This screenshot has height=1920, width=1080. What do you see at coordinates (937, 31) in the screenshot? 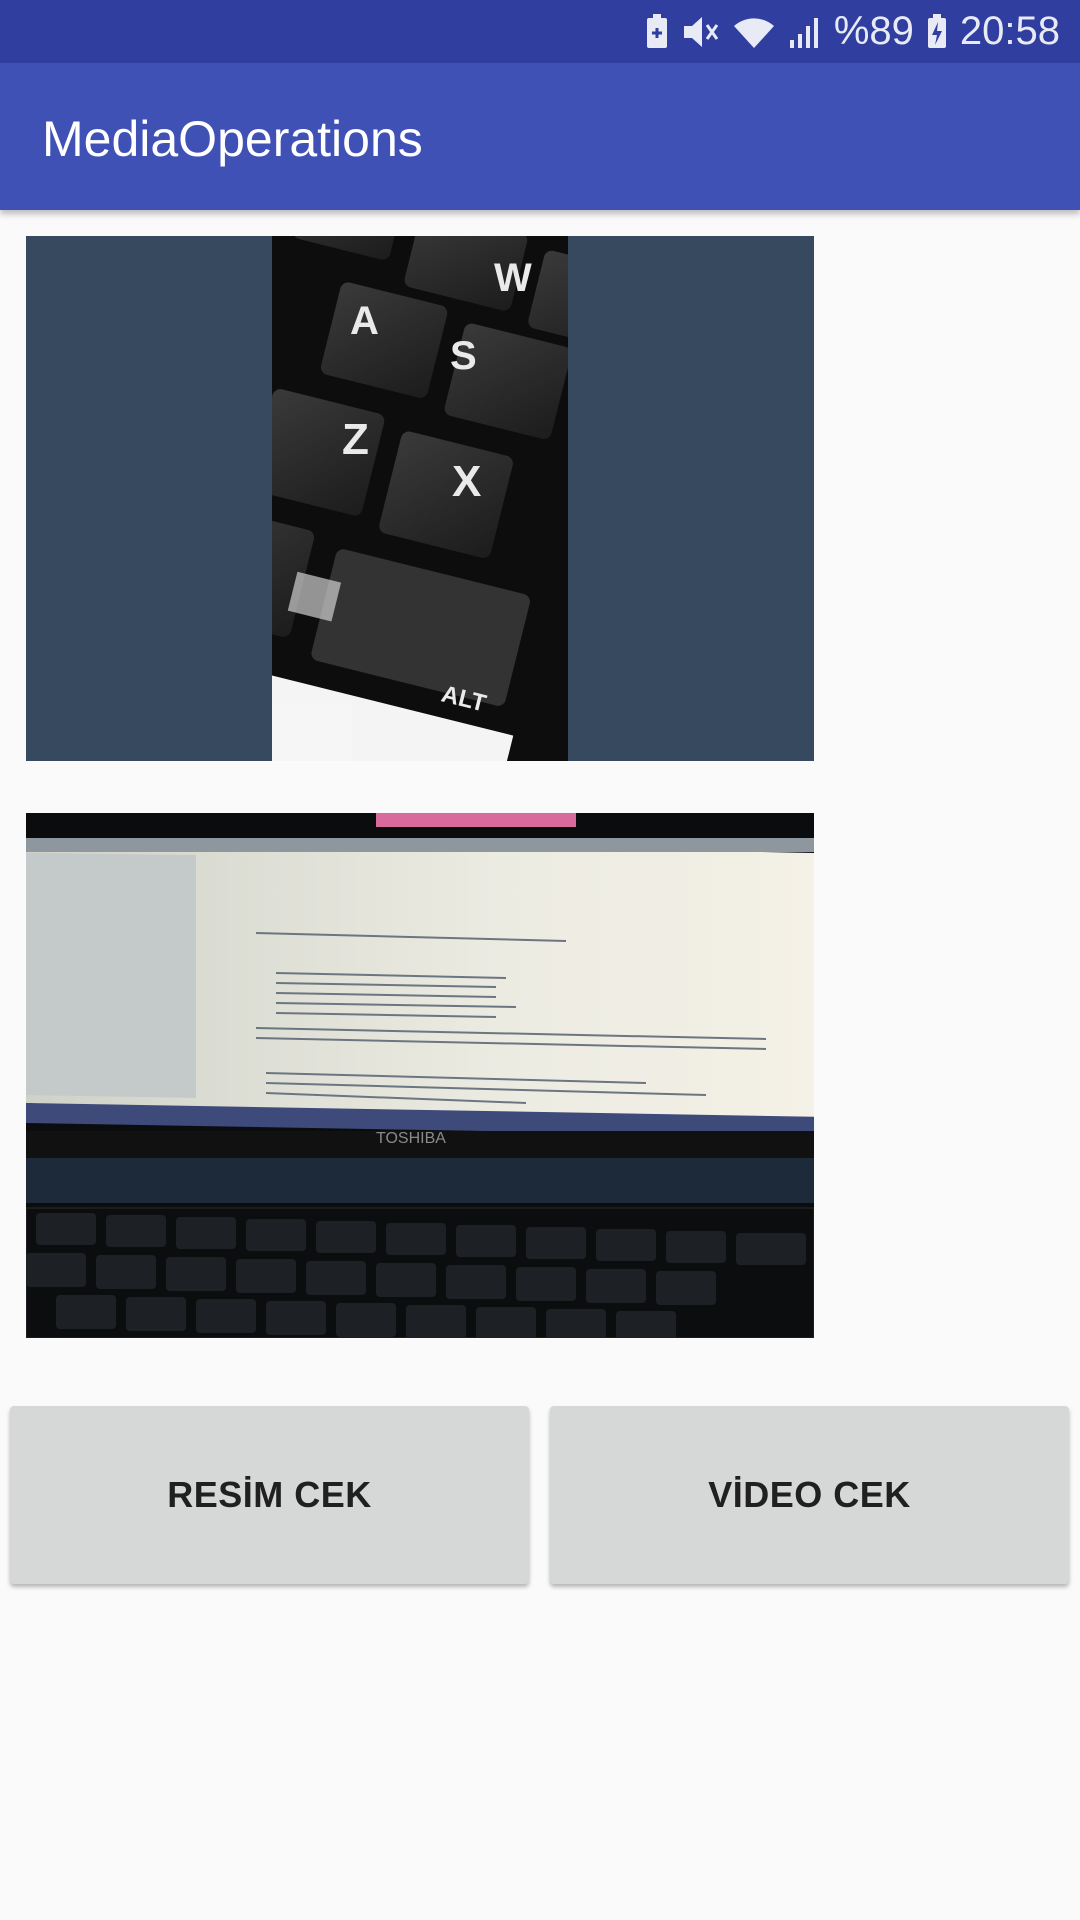
I see `battery-icon` at bounding box center [937, 31].